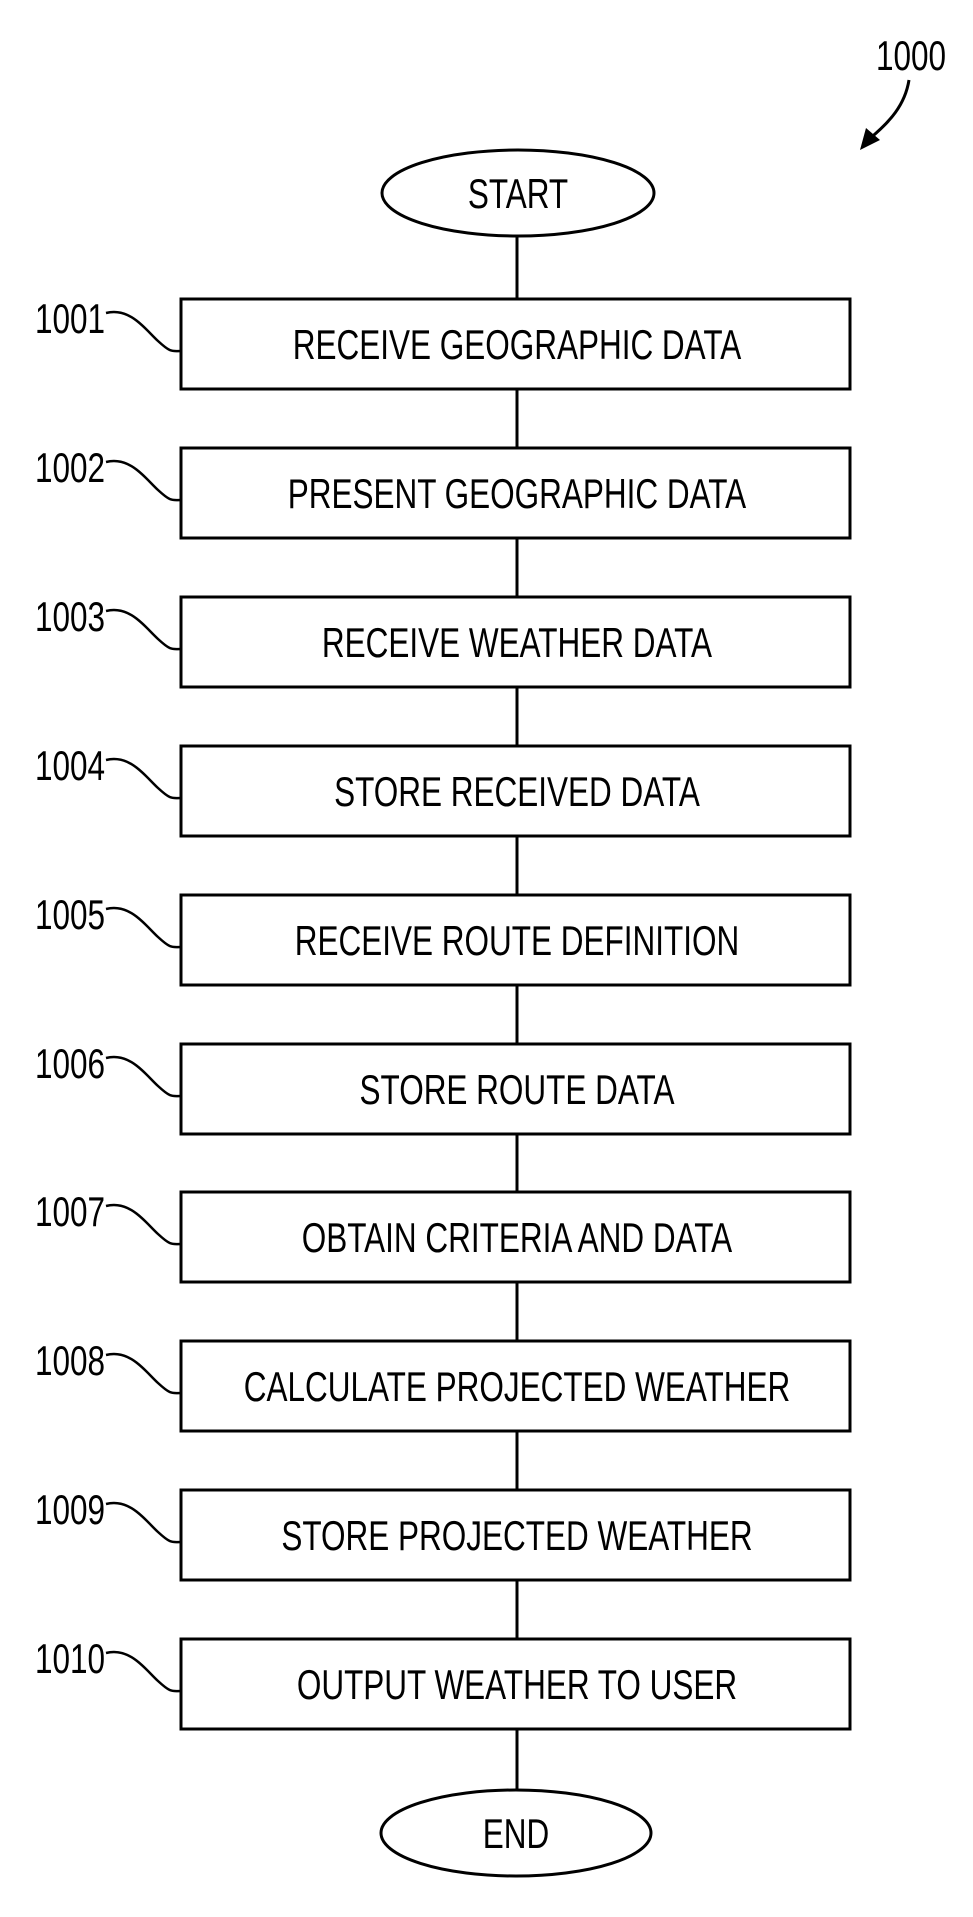 The image size is (973, 1917). Describe the element at coordinates (70, 319) in the screenshot. I see `step-reference-label: 1001` at that location.